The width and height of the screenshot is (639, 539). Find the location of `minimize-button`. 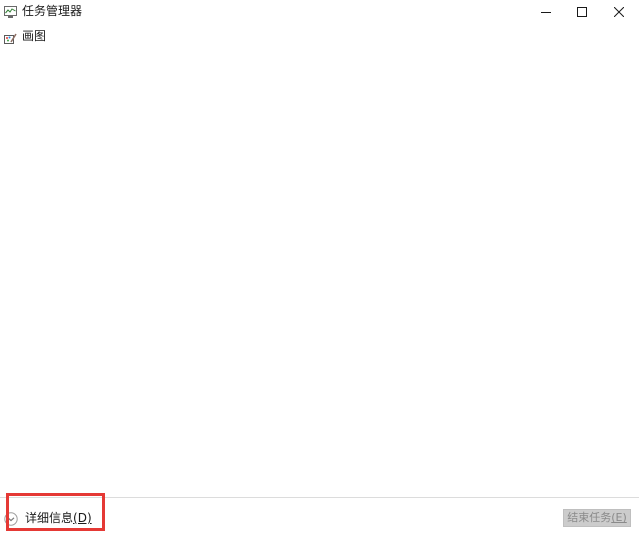

minimize-button is located at coordinates (546, 11).